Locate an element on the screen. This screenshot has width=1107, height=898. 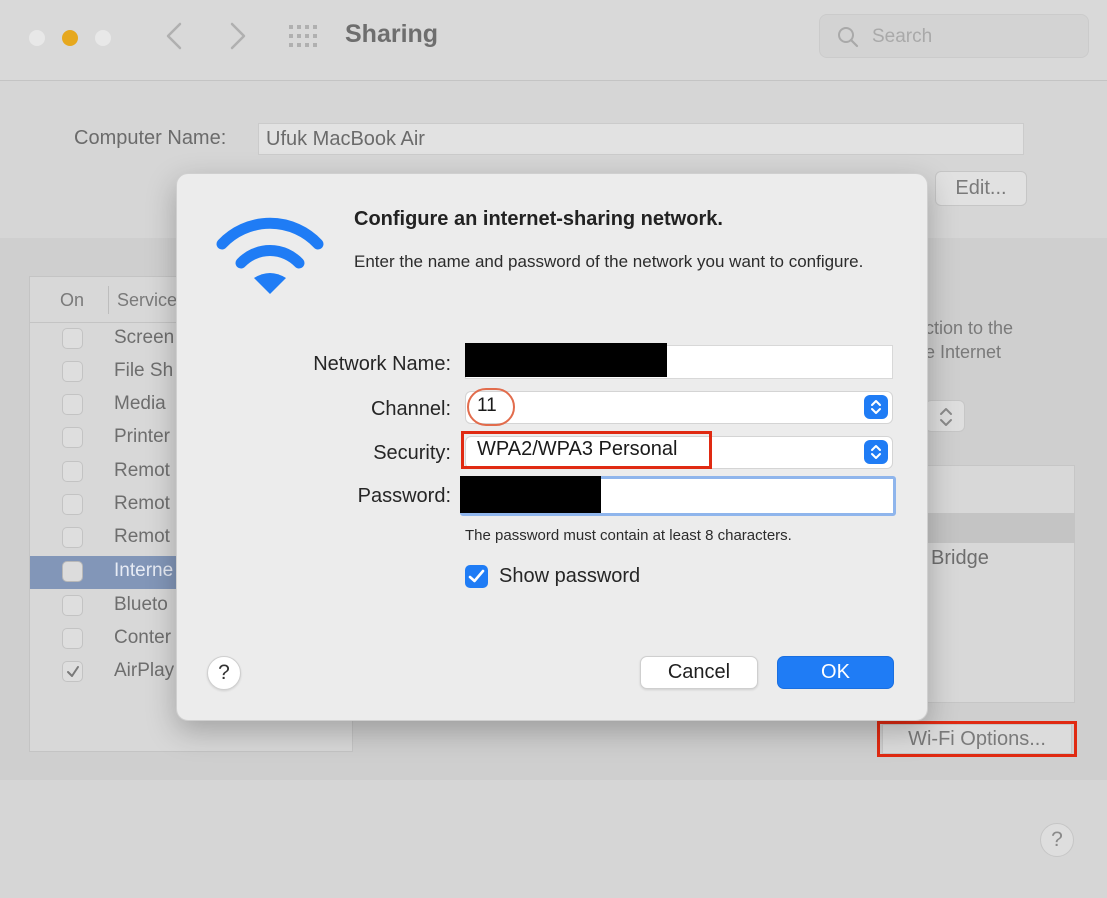
channel-popup is located at coordinates (679, 407).